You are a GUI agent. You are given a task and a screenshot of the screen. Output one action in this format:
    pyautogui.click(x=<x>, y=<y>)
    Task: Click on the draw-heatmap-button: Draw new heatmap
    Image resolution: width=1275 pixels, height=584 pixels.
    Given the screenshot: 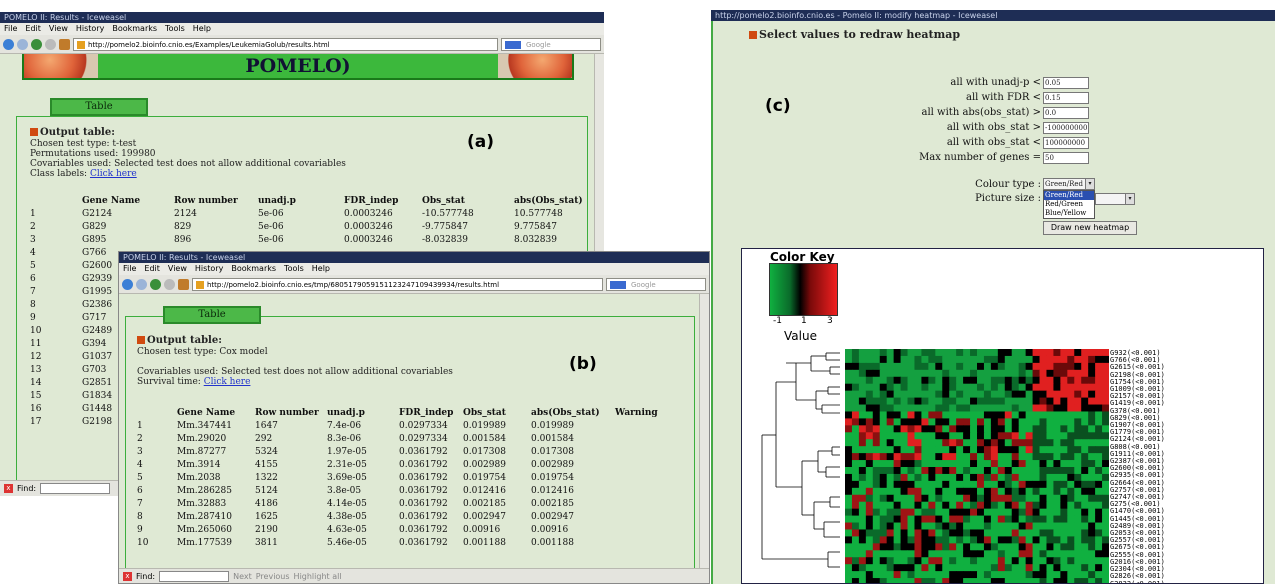 What is the action you would take?
    pyautogui.click(x=1090, y=228)
    